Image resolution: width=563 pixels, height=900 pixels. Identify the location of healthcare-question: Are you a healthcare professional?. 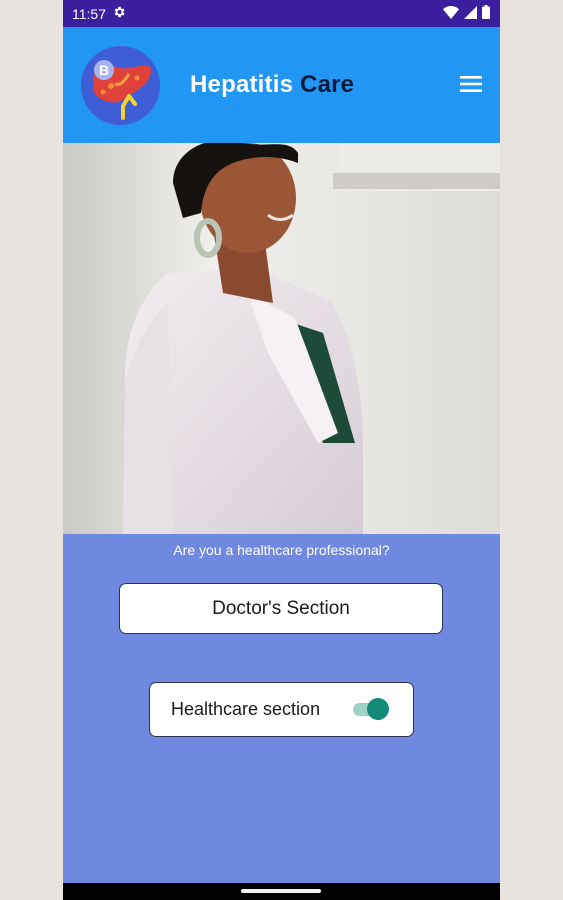
(281, 550).